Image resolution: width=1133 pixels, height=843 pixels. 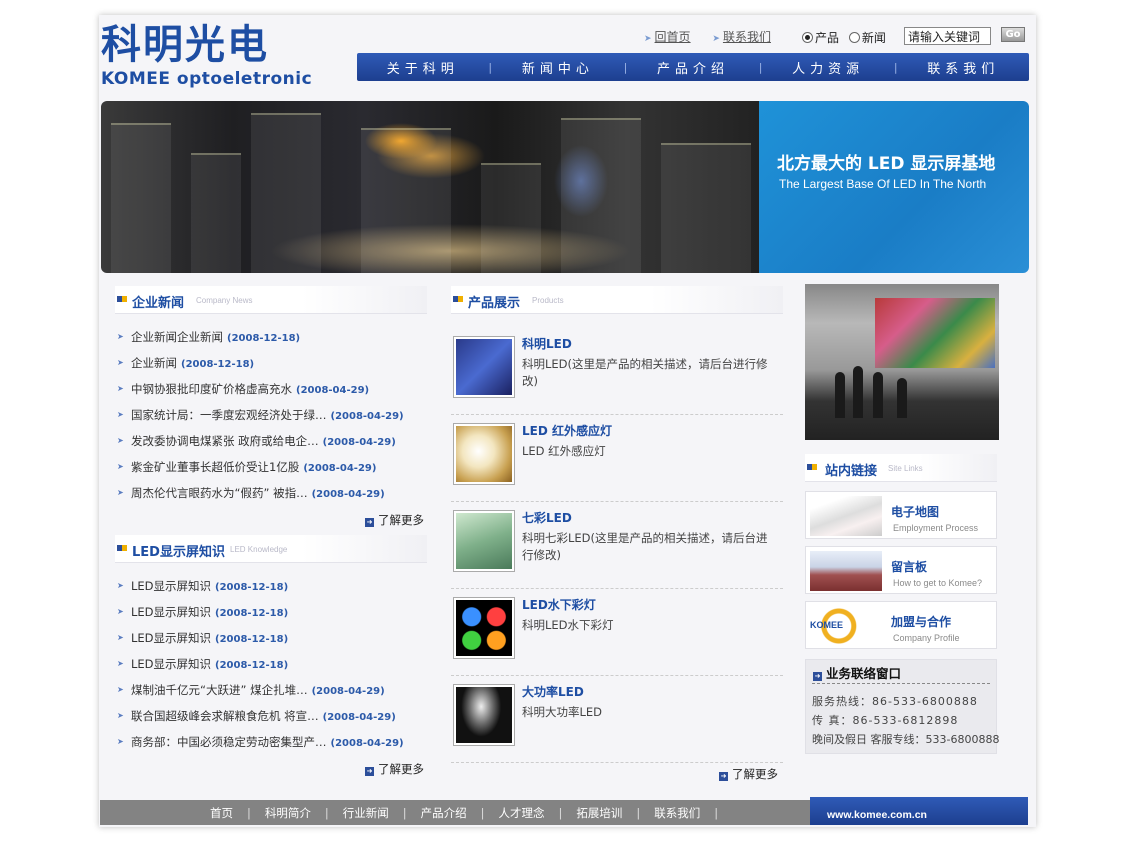 What do you see at coordinates (272, 363) in the screenshot?
I see `list-item: ➤ 企业新闻 (2008-12-18)` at bounding box center [272, 363].